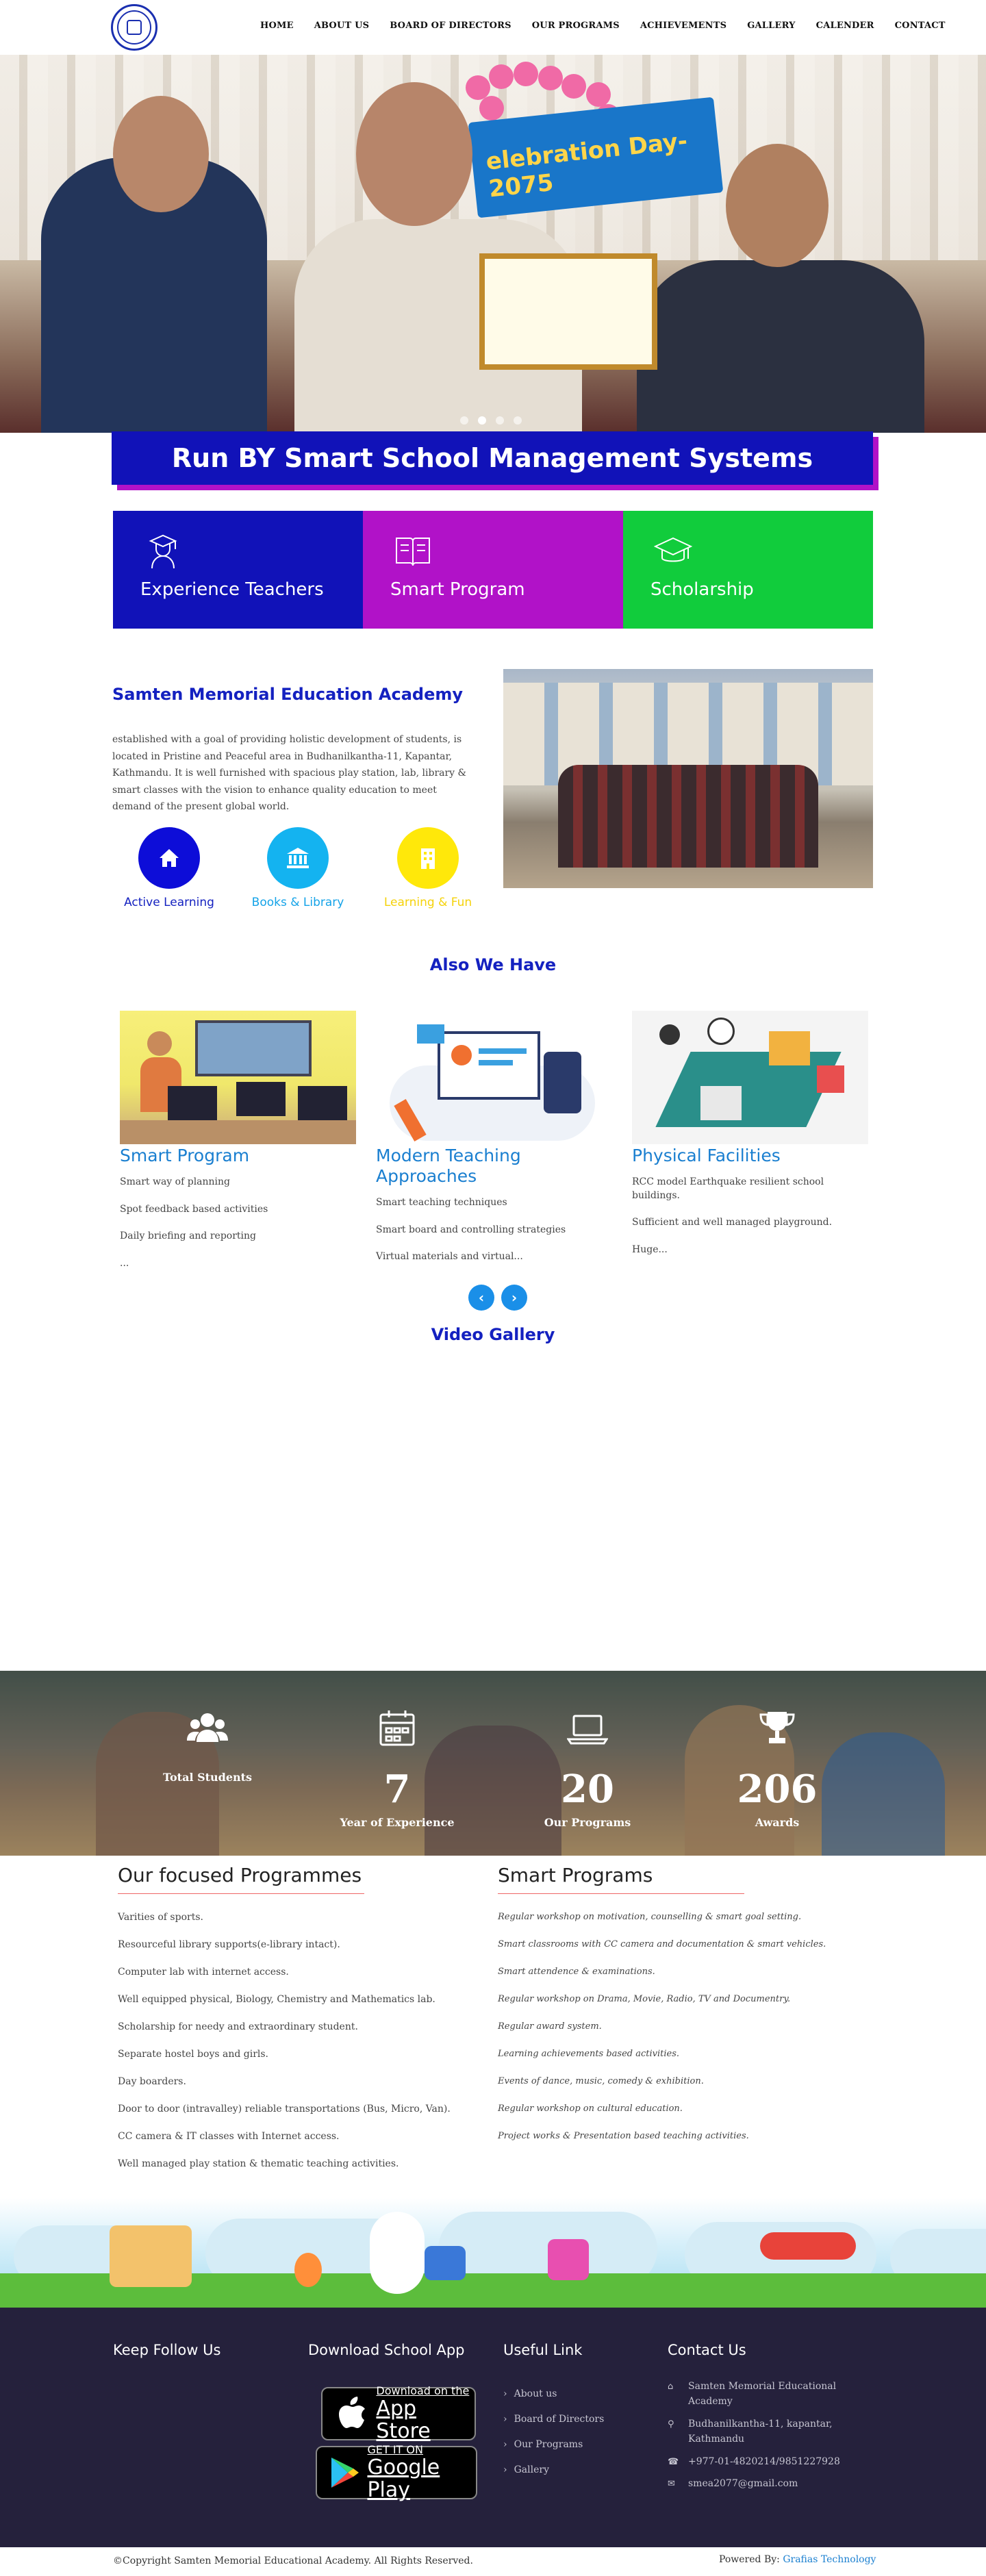 Image resolution: width=986 pixels, height=2576 pixels. Describe the element at coordinates (413, 552) in the screenshot. I see `book-icon` at that location.